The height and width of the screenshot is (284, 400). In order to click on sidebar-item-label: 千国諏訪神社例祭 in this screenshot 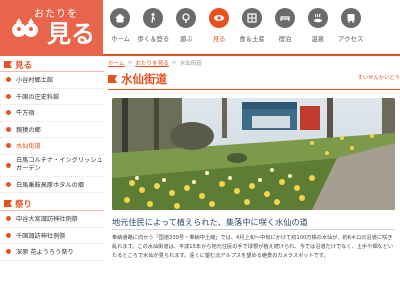, I will do `click(41, 236)`.